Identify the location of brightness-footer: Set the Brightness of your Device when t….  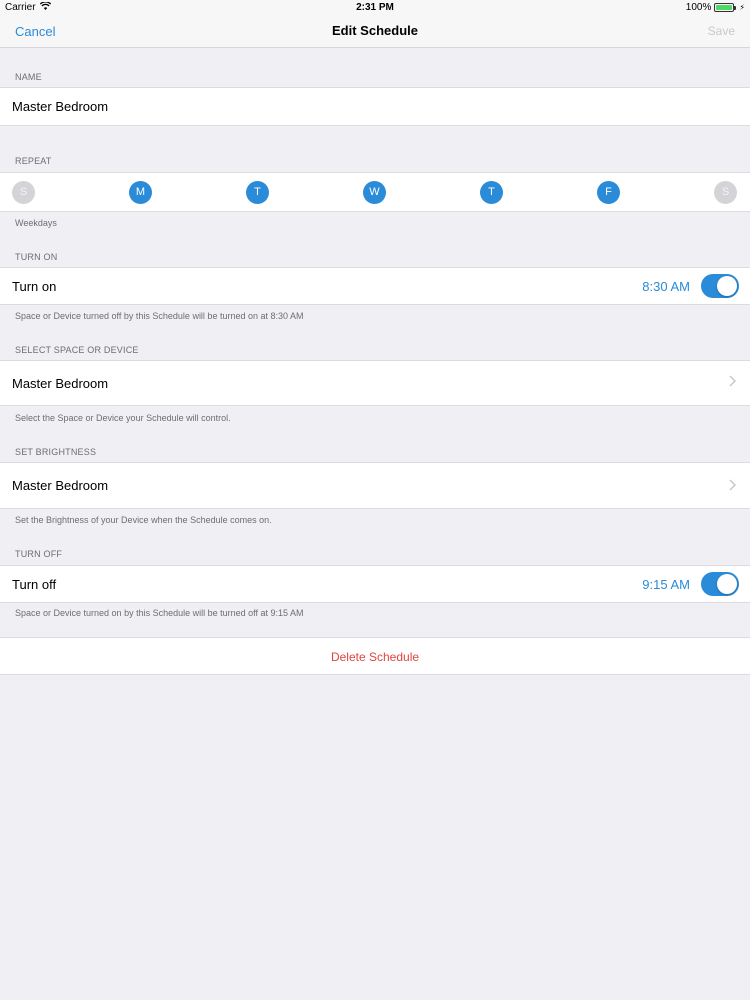
(143, 520).